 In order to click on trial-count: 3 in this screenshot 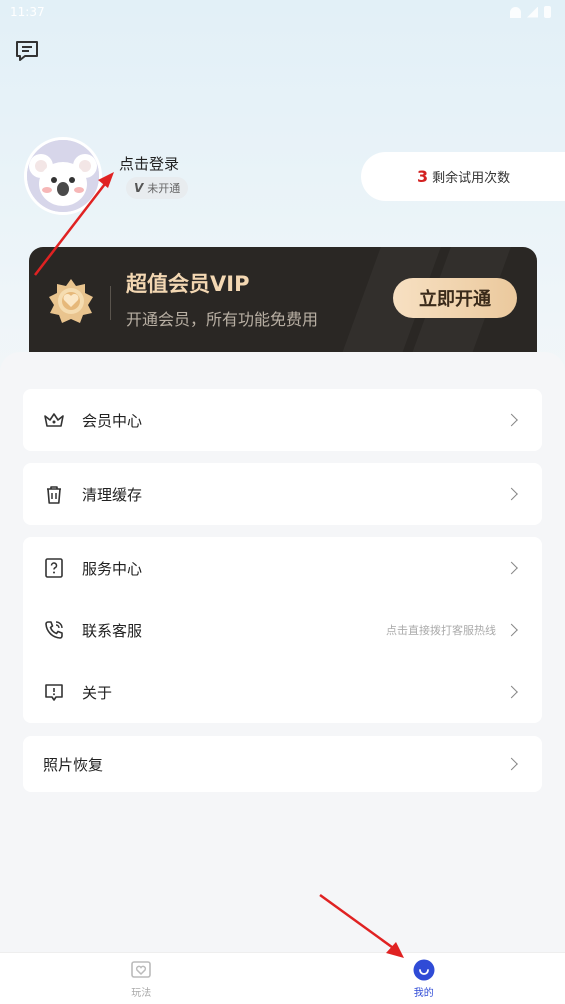, I will do `click(423, 176)`.